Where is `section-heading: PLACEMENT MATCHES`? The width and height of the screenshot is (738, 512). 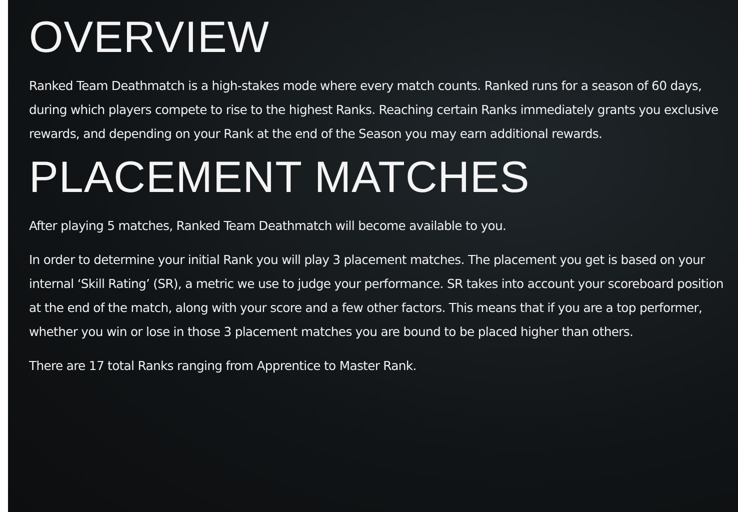
section-heading: PLACEMENT MATCHES is located at coordinates (280, 178).